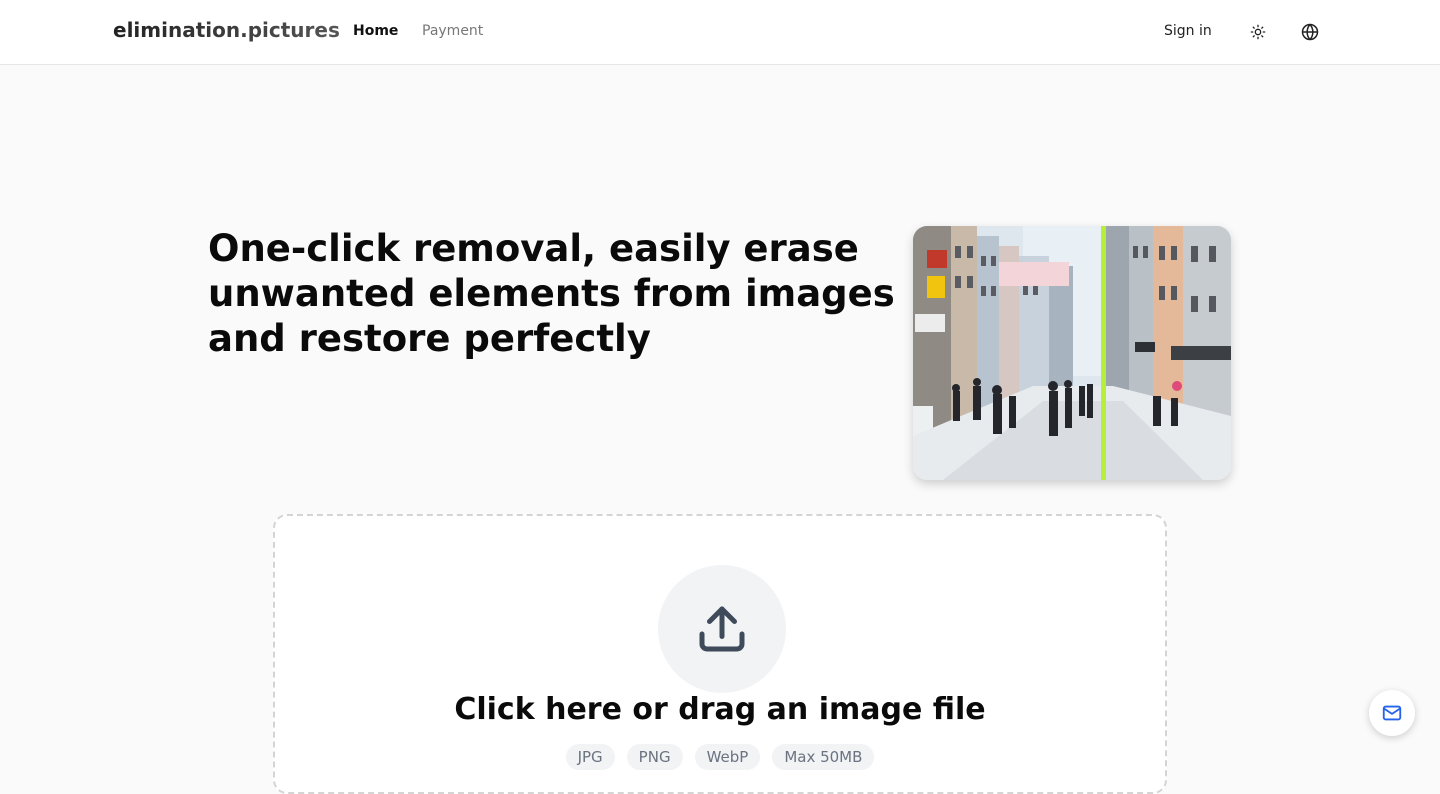 The image size is (1440, 794). I want to click on street-scene-image, so click(1072, 353).